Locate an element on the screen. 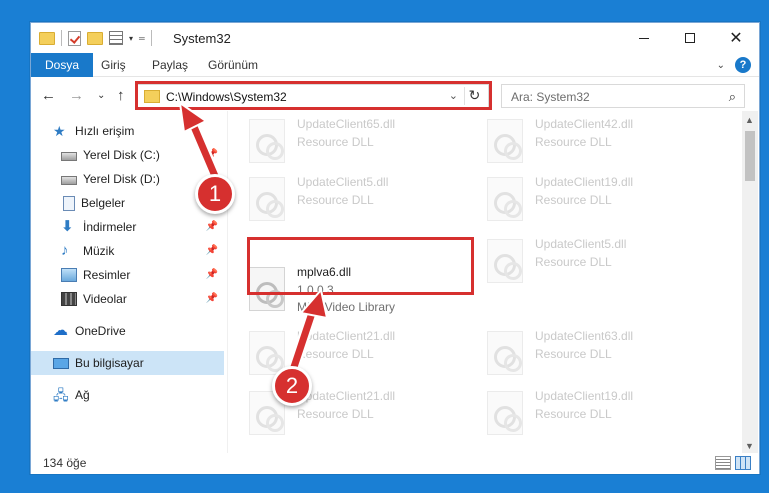 The height and width of the screenshot is (493, 769). sidebar-item-label: İndirmeler is located at coordinates (110, 227).